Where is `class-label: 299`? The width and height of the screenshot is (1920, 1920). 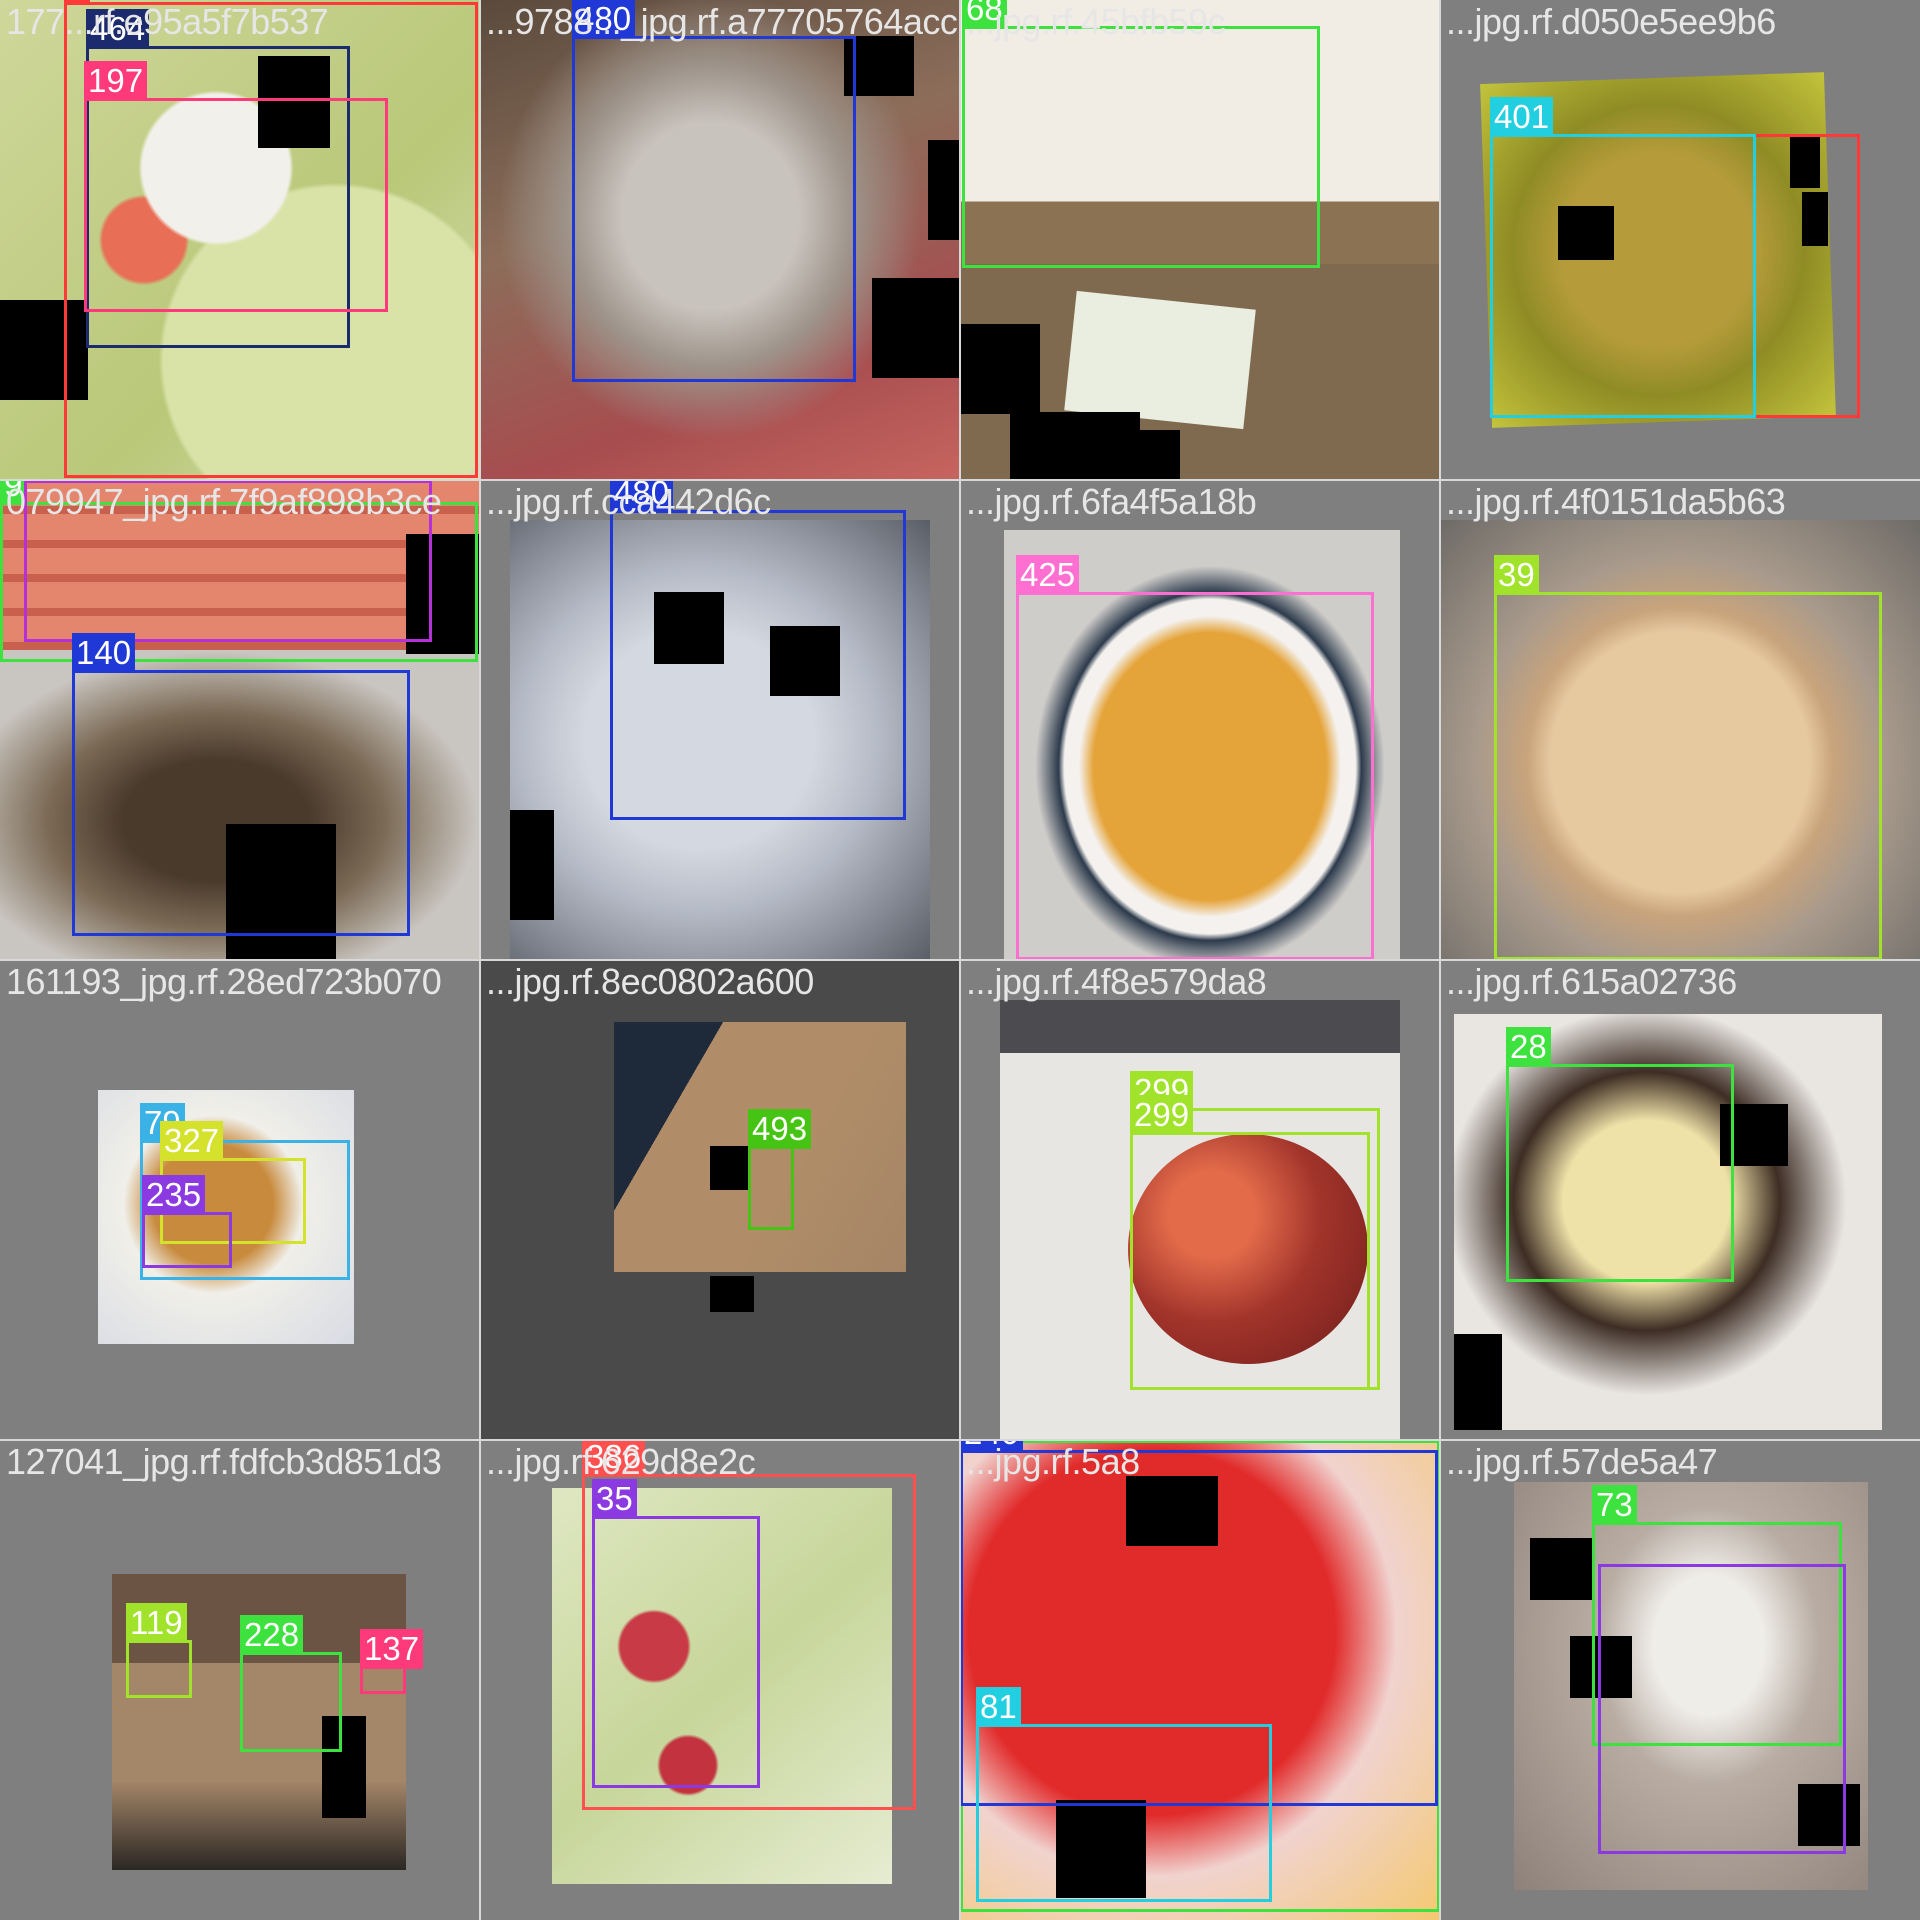 class-label: 299 is located at coordinates (1162, 1115).